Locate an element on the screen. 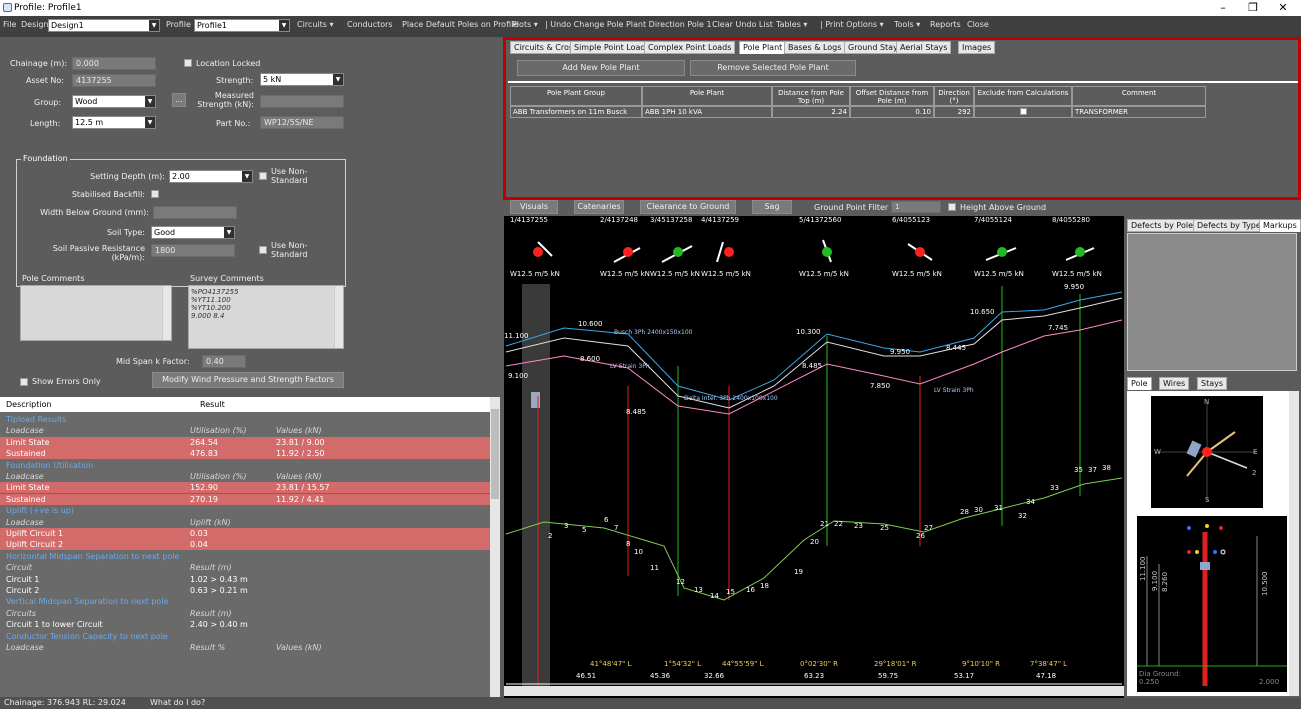 This screenshot has width=1301, height=709. catenaries-button: Catenaries is located at coordinates (599, 207).